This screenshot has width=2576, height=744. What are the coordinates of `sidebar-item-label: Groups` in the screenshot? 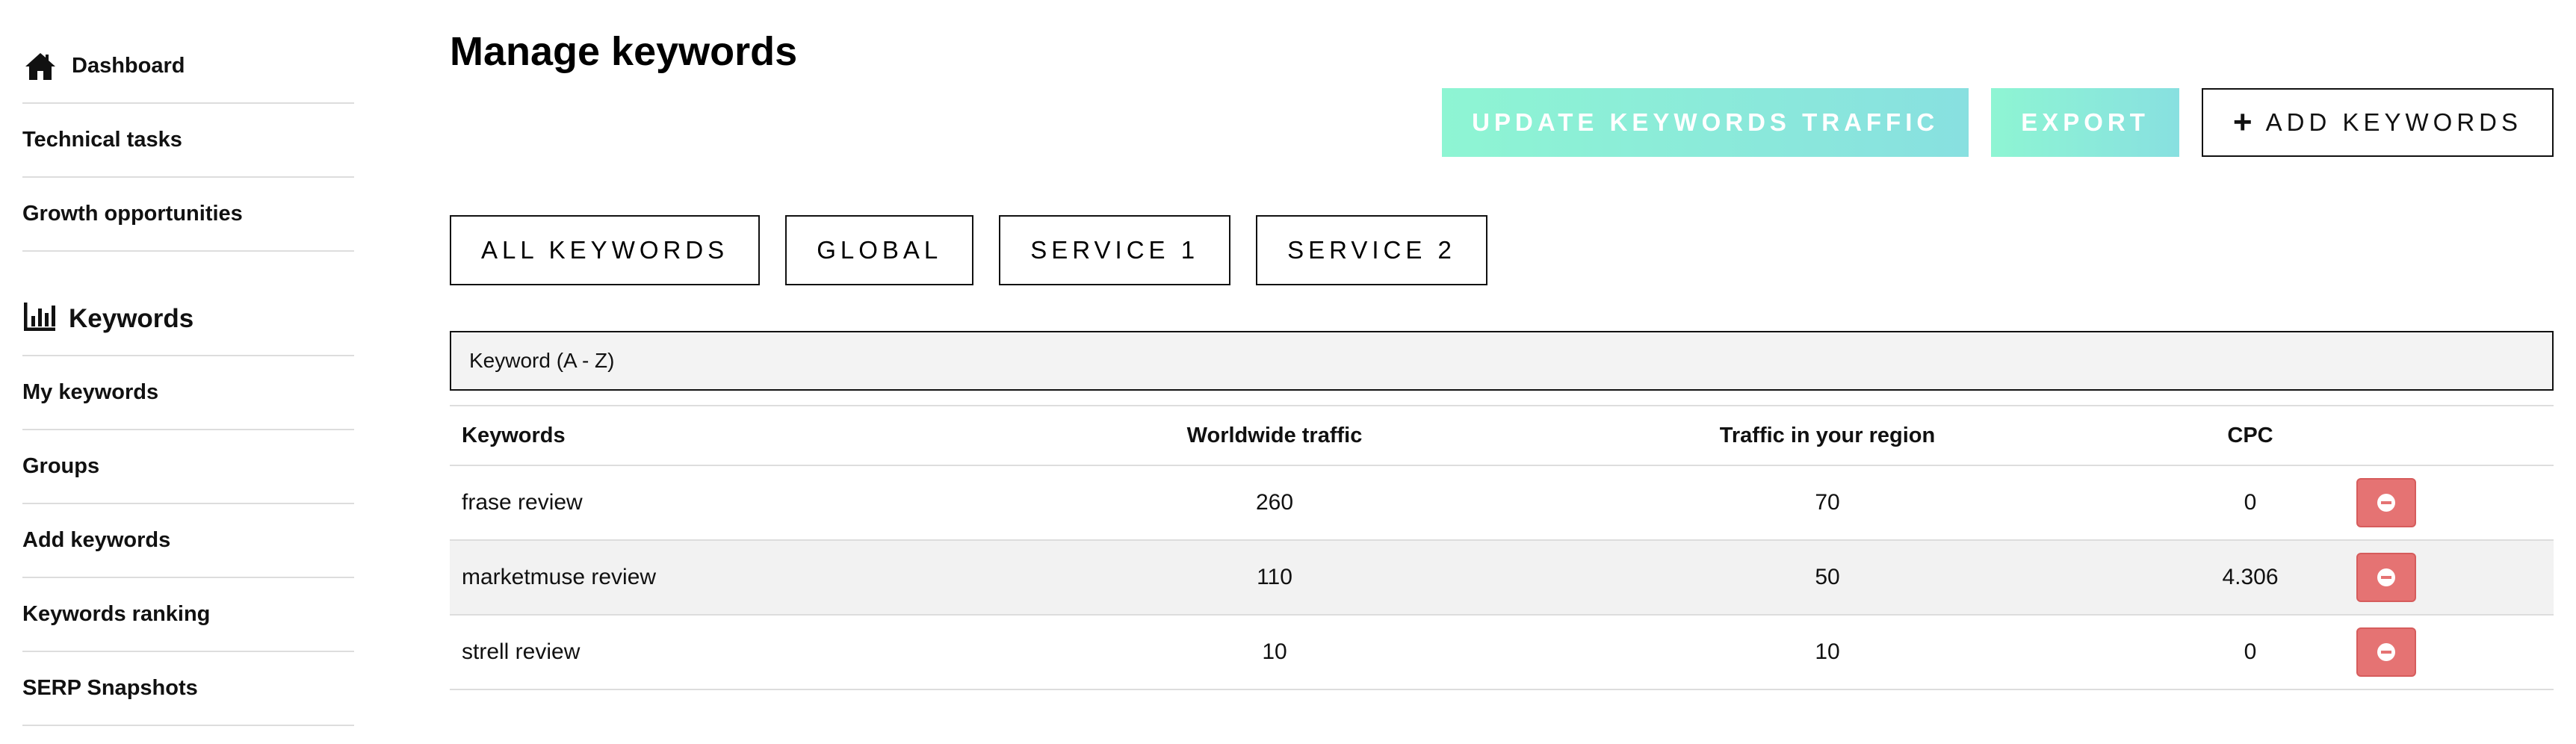 It's located at (61, 466).